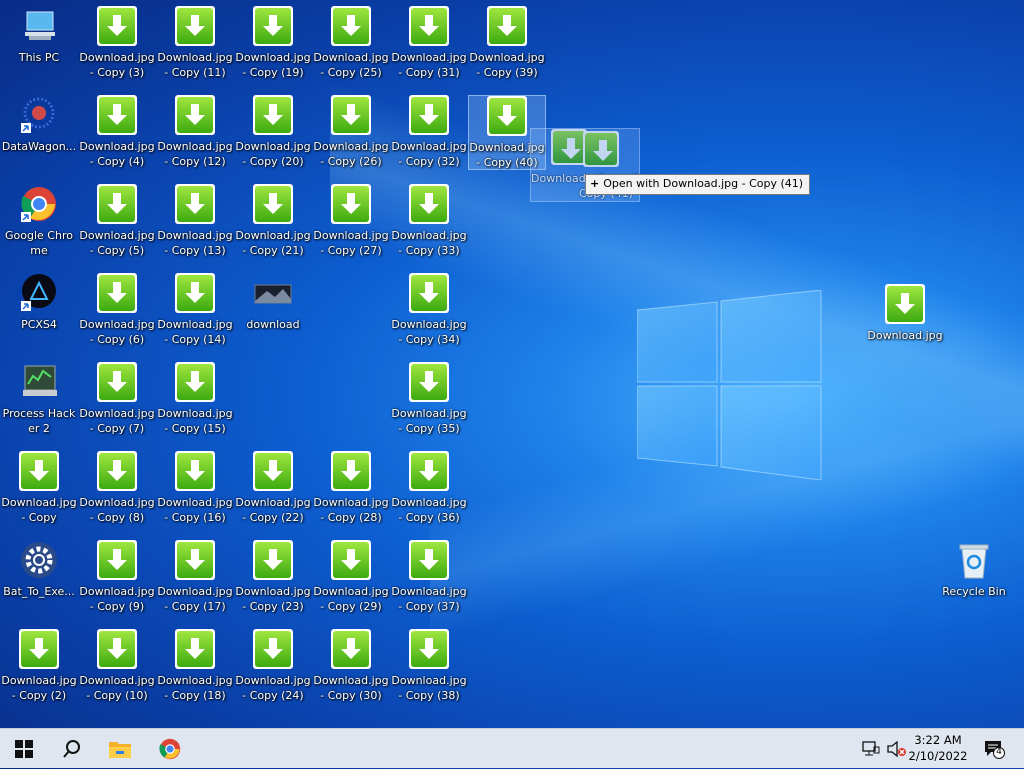 The image size is (1024, 769). I want to click on desktop-icon-process-hacker: Process Hacker 2, so click(39, 399).